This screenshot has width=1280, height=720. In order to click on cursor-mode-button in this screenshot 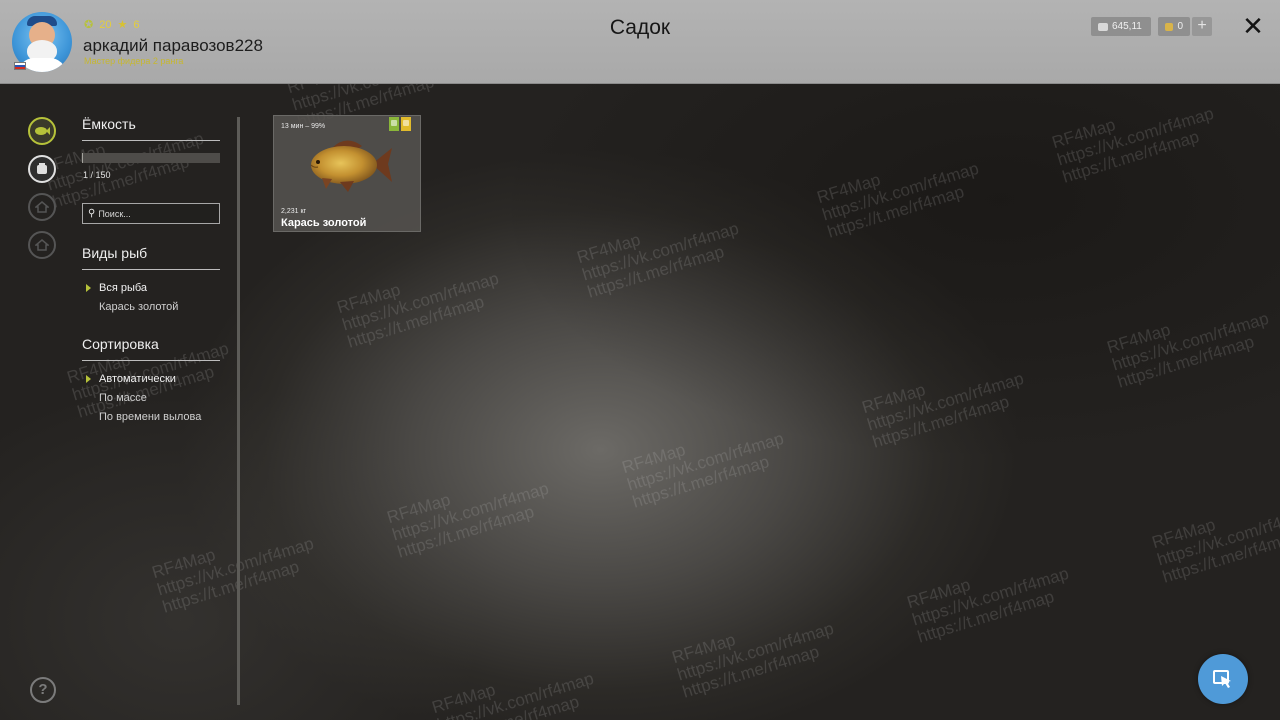, I will do `click(1223, 679)`.